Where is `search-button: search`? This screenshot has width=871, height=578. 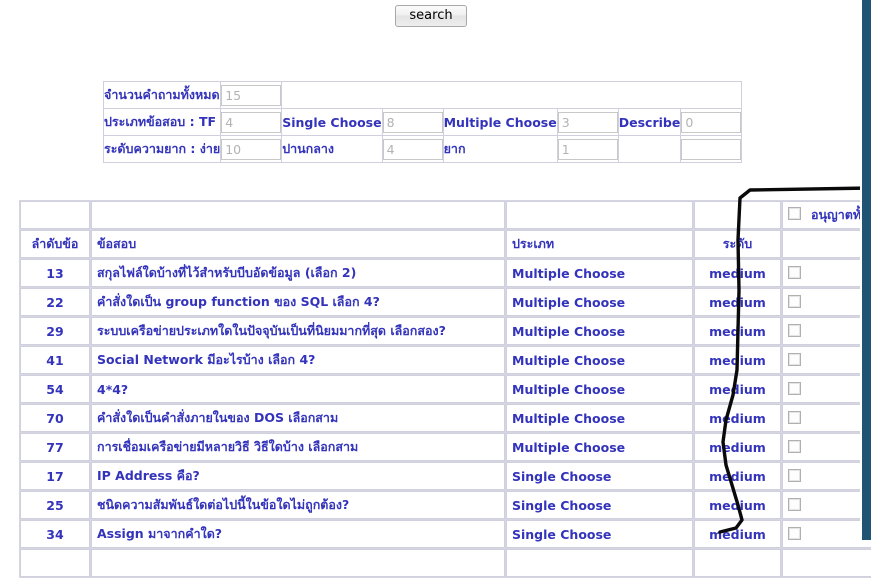 search-button: search is located at coordinates (431, 16).